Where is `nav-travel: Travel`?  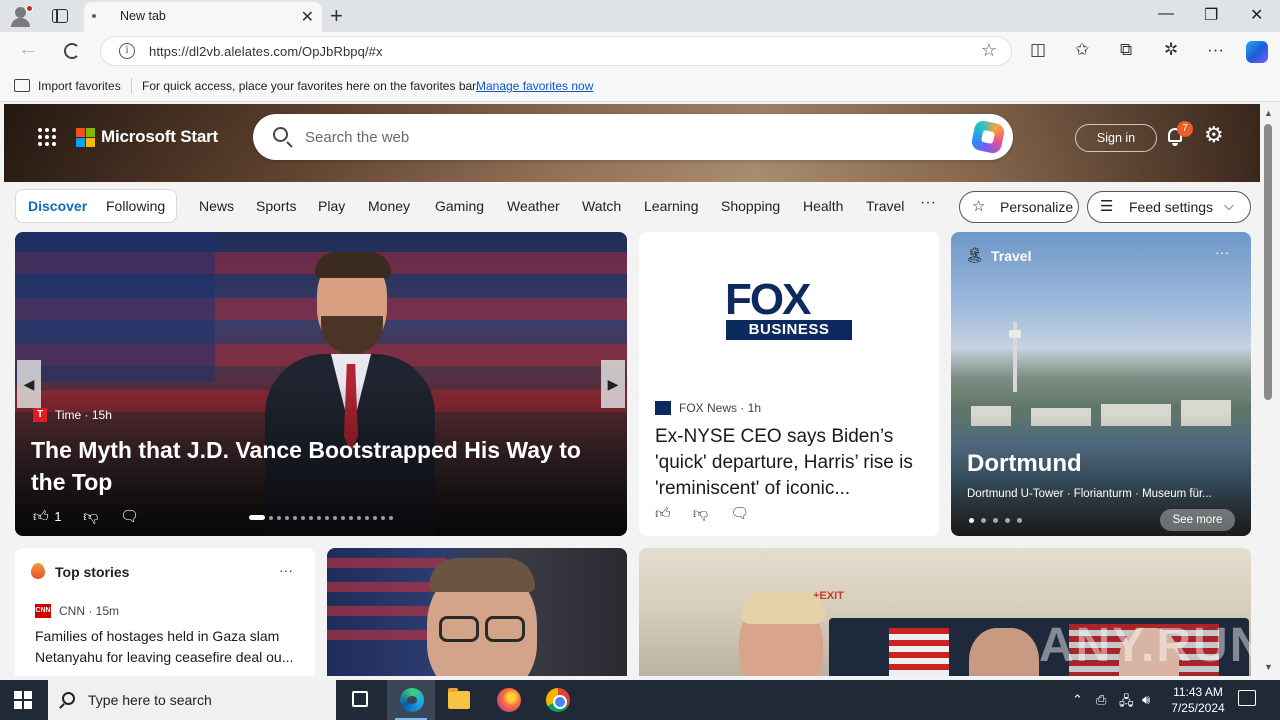
nav-travel: Travel is located at coordinates (885, 206).